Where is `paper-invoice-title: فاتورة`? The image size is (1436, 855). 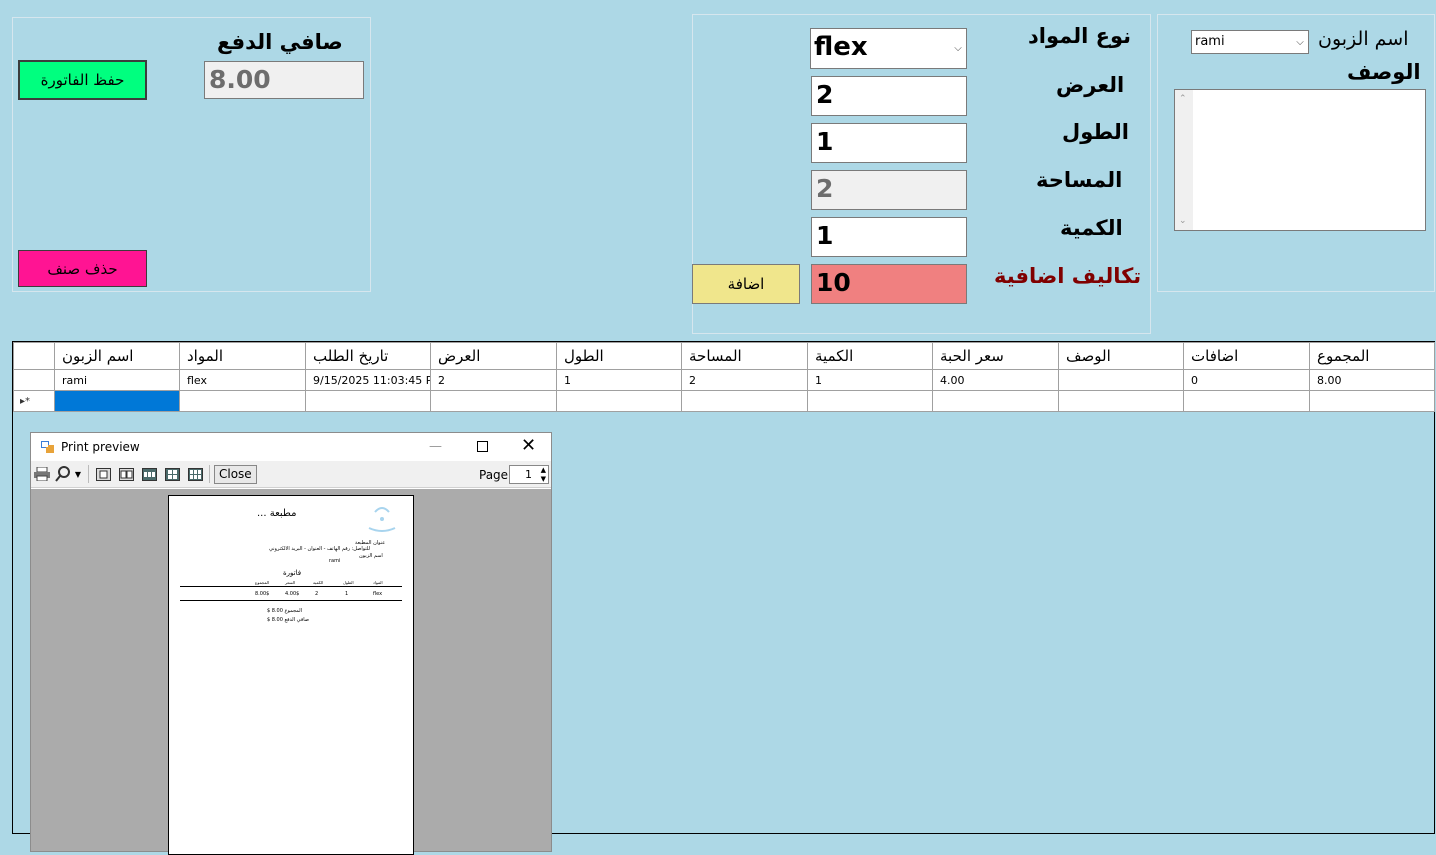
paper-invoice-title: فاتورة is located at coordinates (292, 573).